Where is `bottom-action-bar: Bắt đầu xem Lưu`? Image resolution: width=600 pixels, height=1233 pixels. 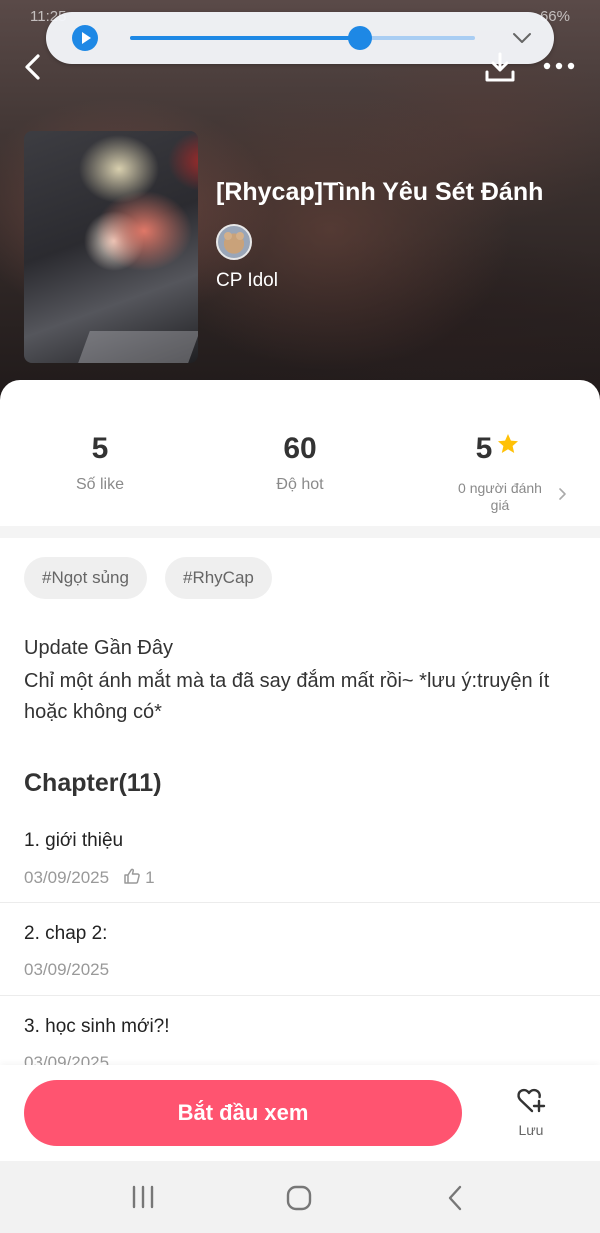 bottom-action-bar: Bắt đầu xem Lưu is located at coordinates (300, 1113).